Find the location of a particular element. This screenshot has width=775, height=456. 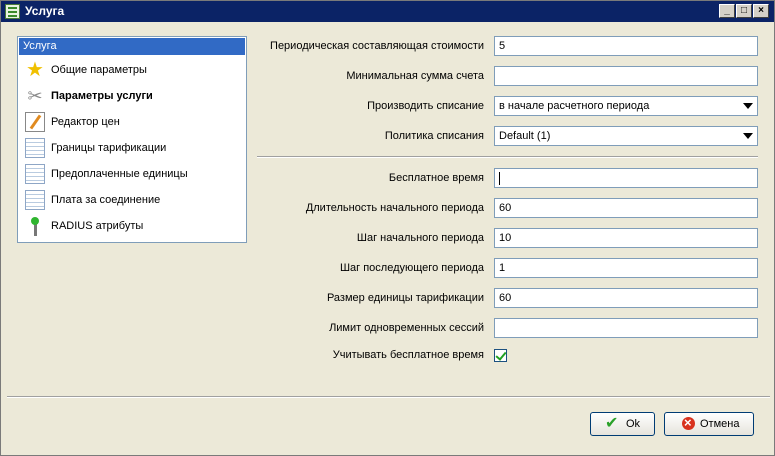

free-time-label: Бесплатное время is located at coordinates (436, 178).